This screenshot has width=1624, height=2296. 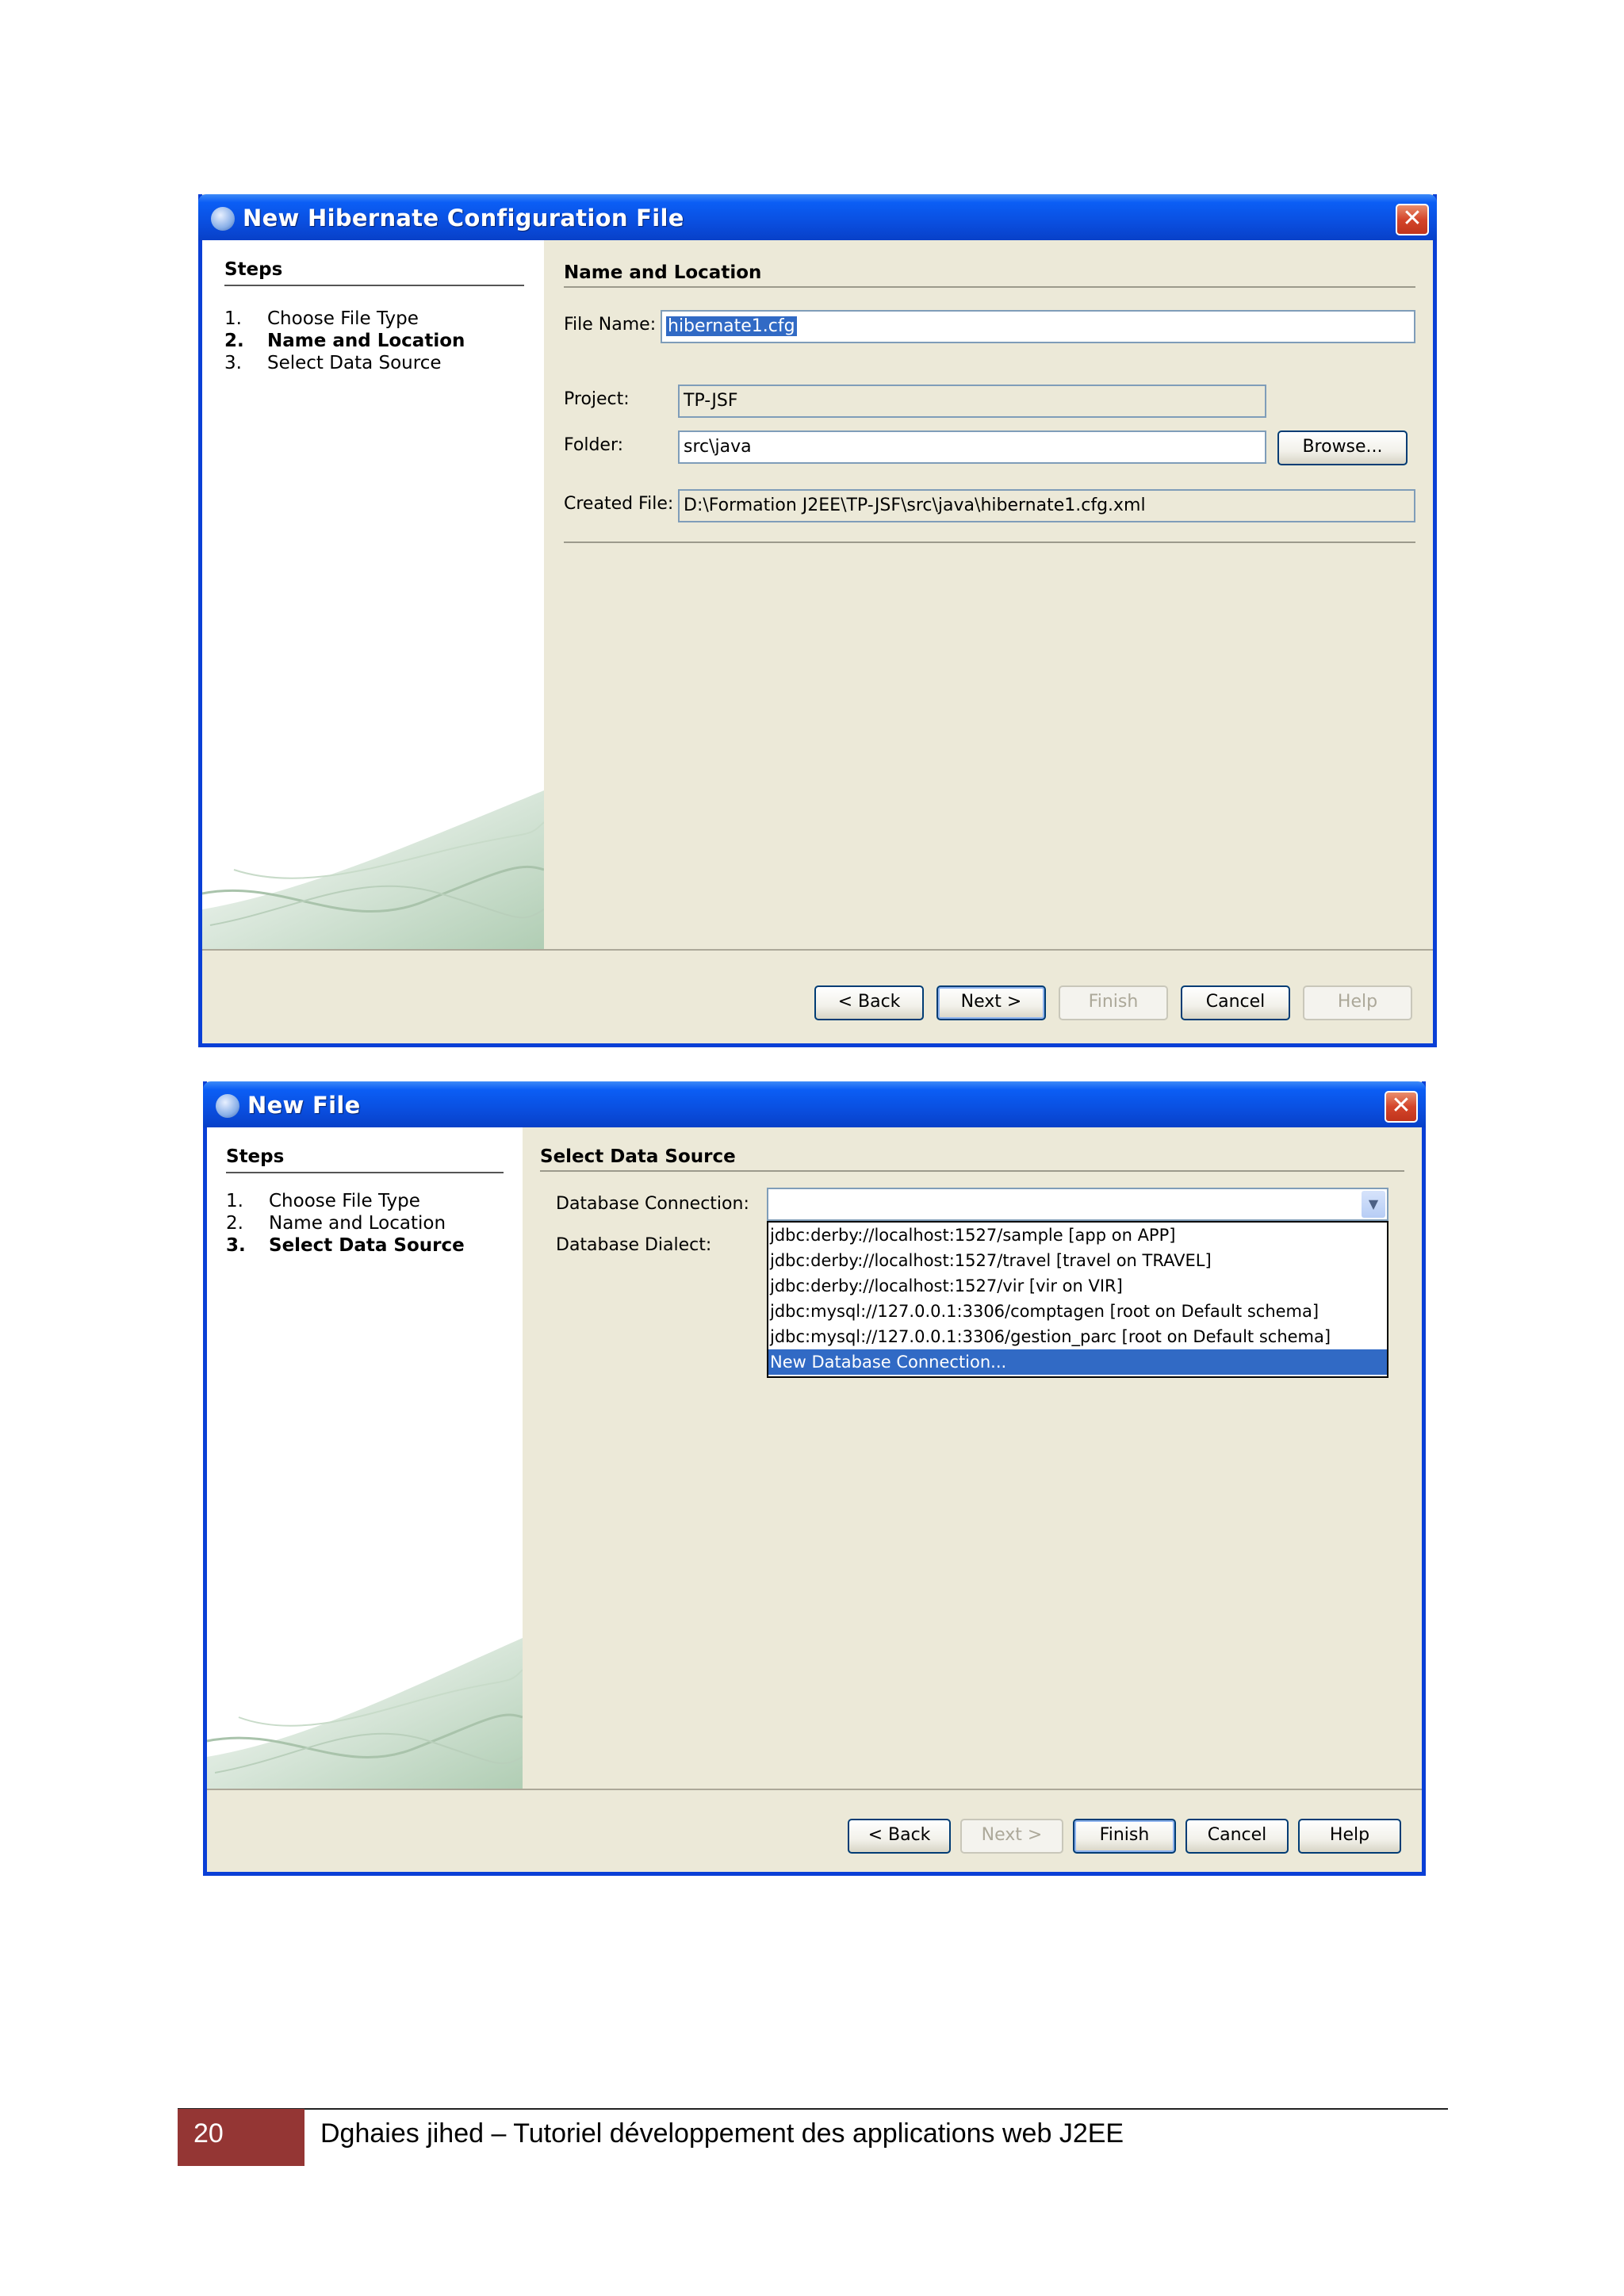 What do you see at coordinates (813, 2109) in the screenshot?
I see `footer-divider` at bounding box center [813, 2109].